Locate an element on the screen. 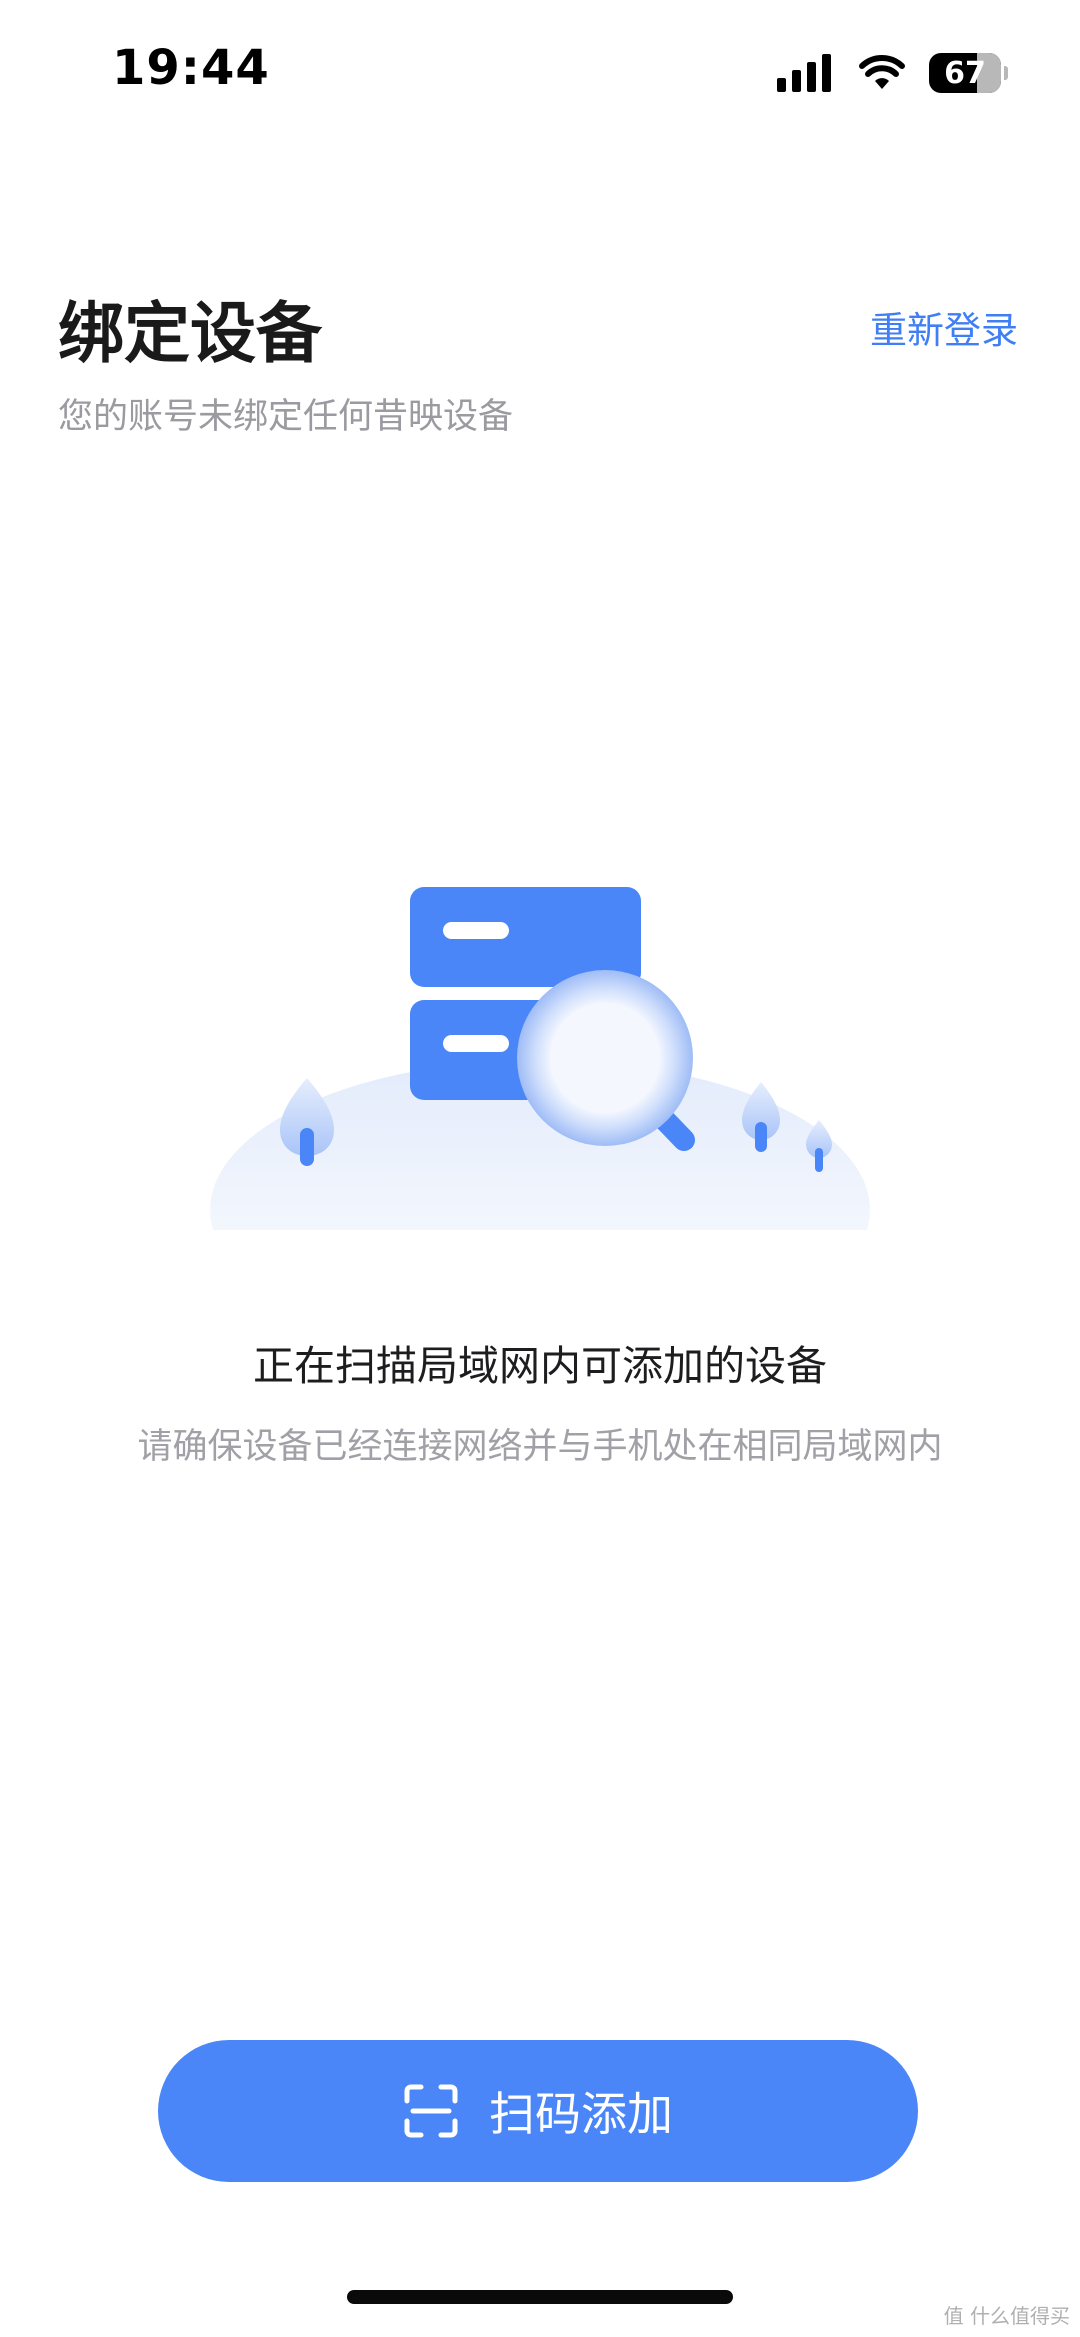 This screenshot has height=2337, width=1080. page-subtitle: 您的账号未绑定任何昔映设备 is located at coordinates (286, 417).